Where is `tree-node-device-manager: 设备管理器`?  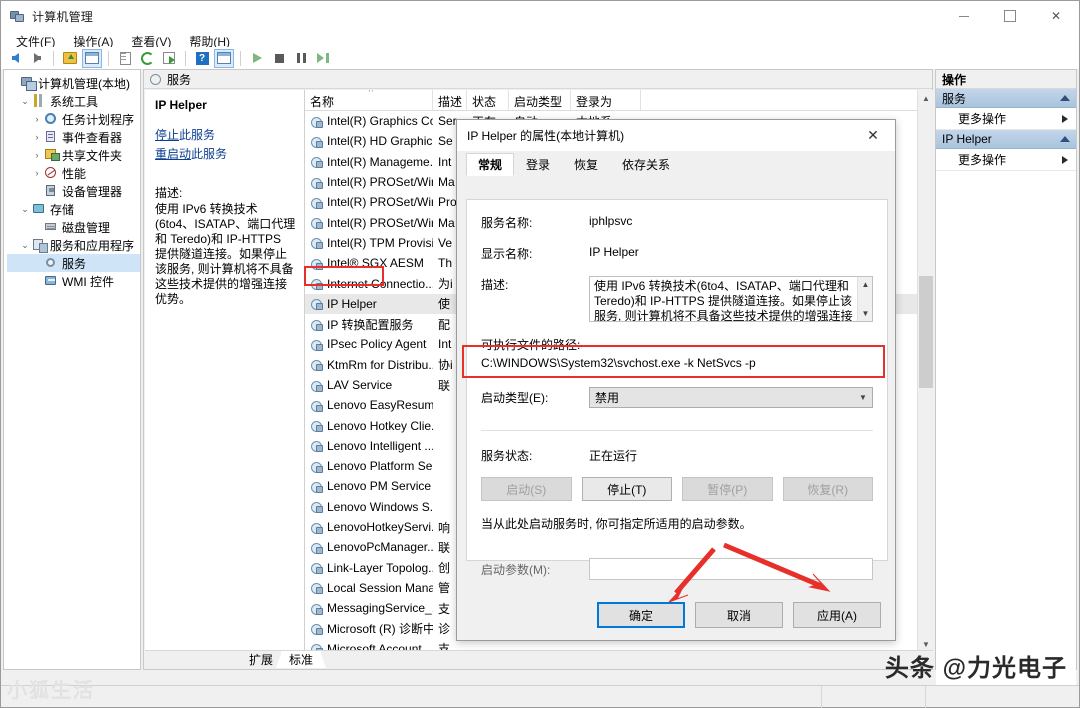 tree-node-device-manager: 设备管理器 is located at coordinates (73, 191).